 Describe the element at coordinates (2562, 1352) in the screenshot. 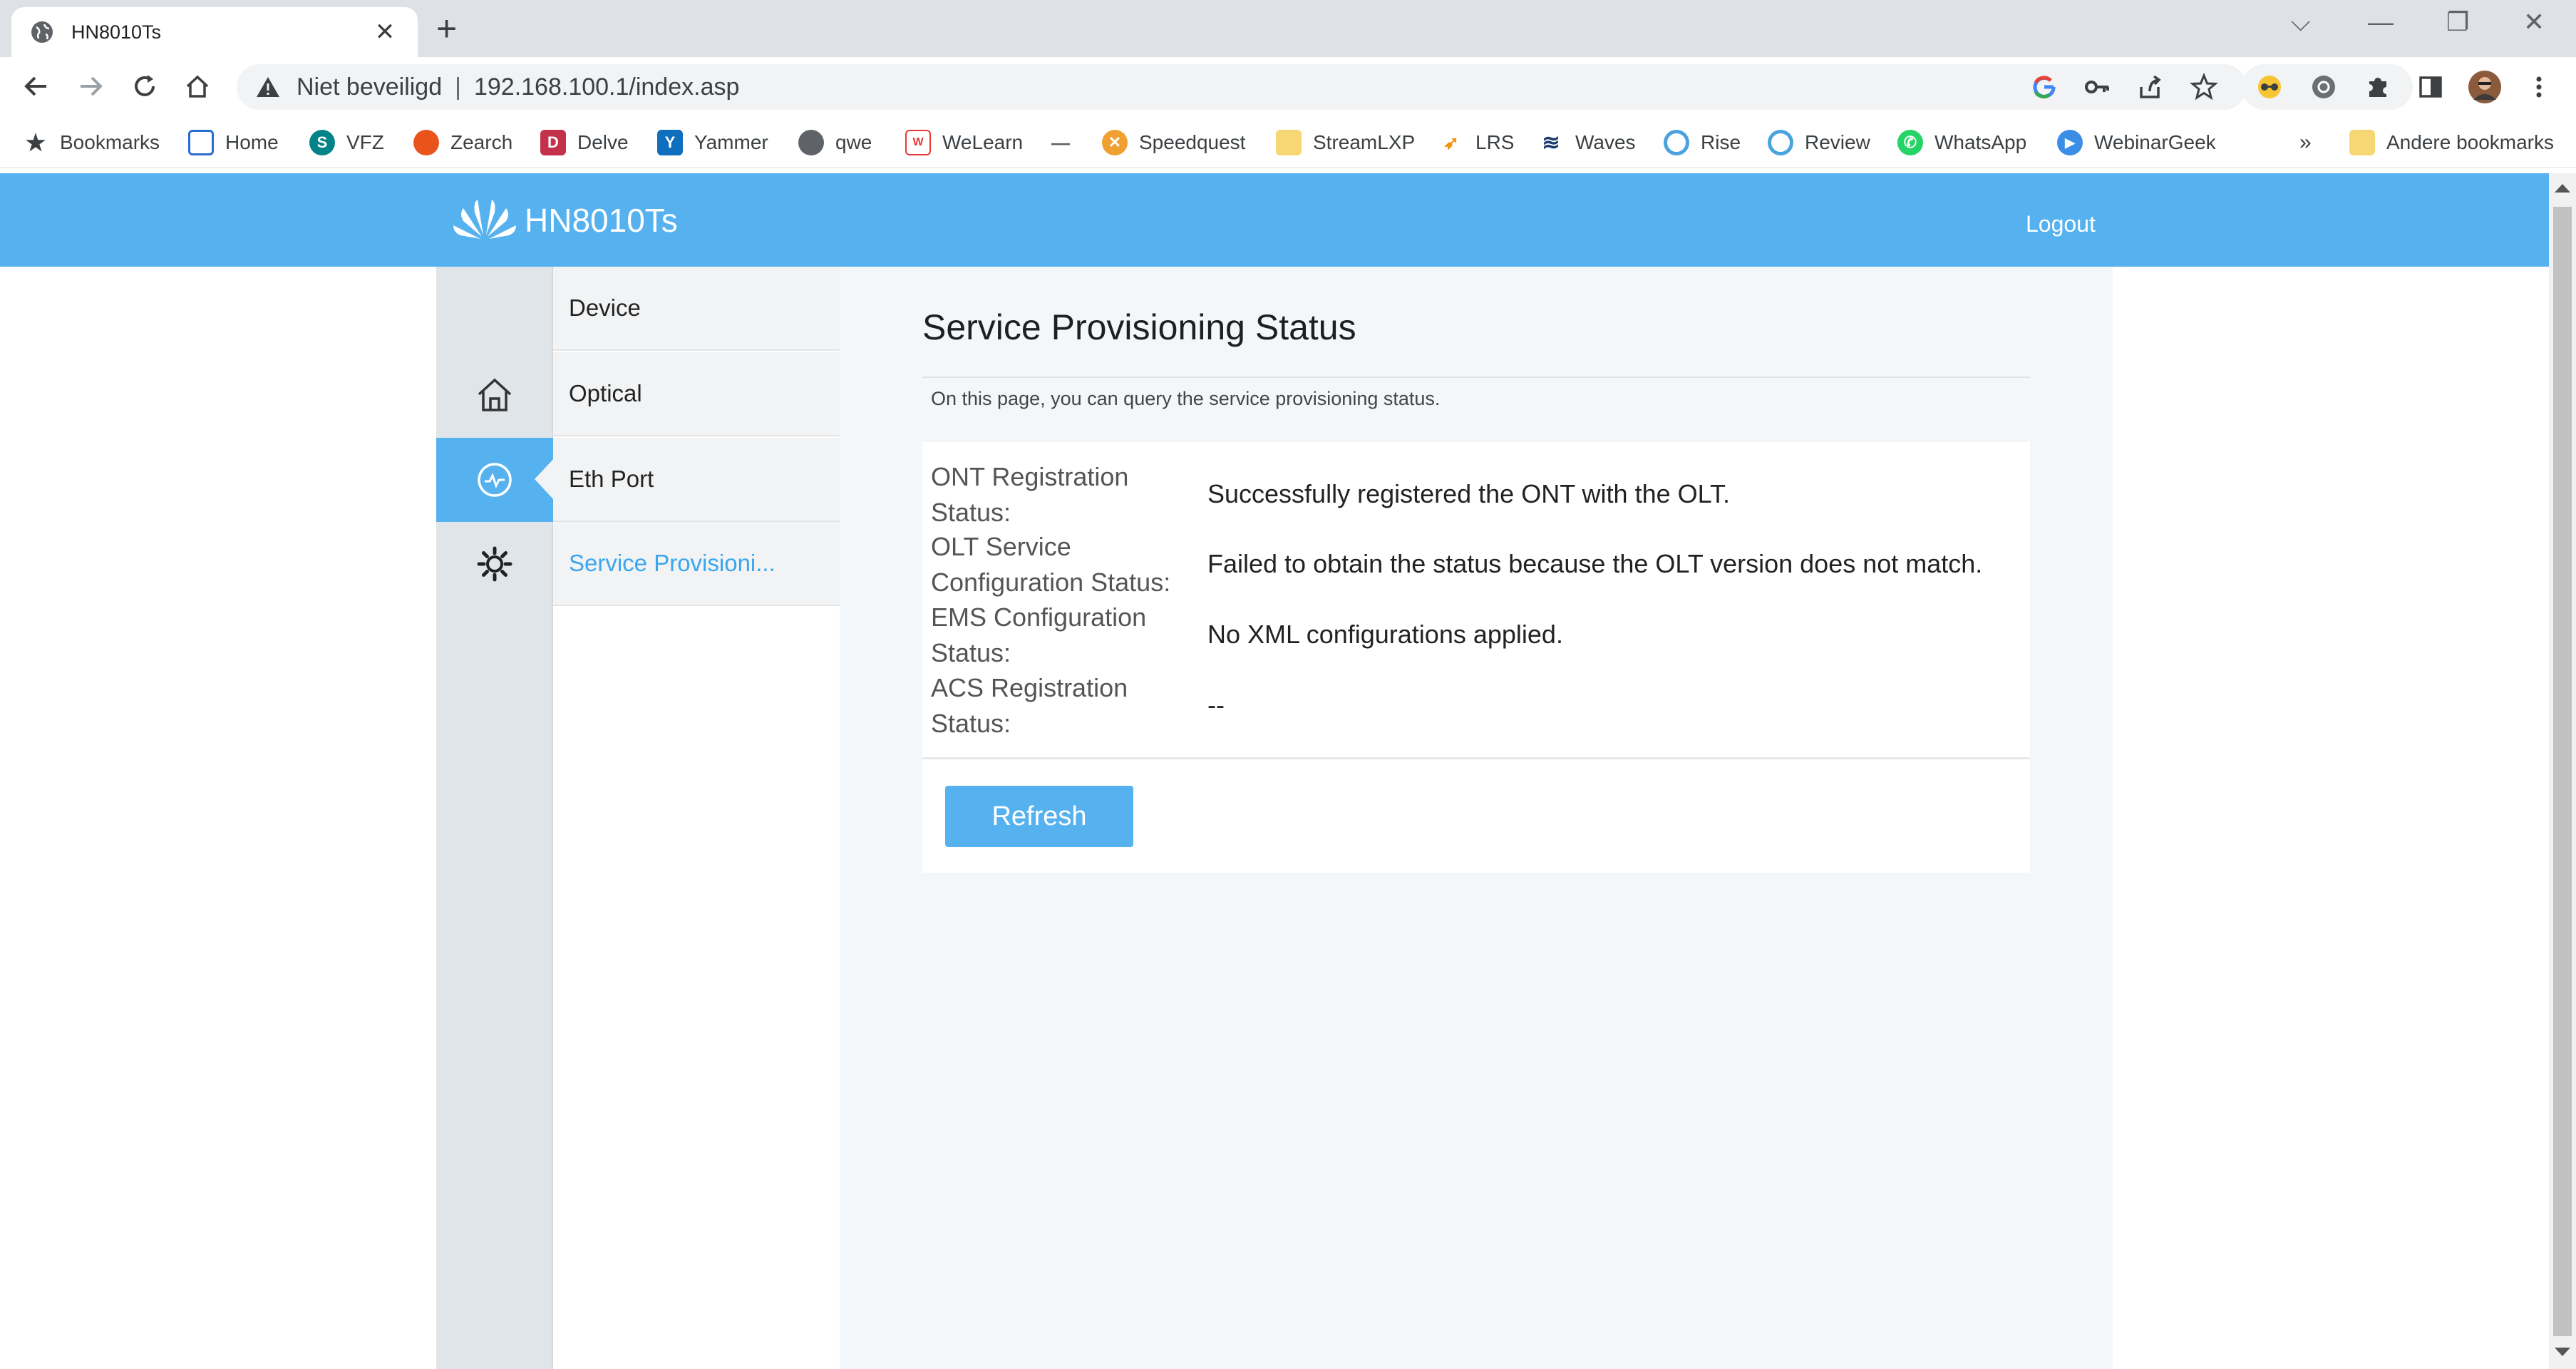

I see `scroll-down-icon` at that location.